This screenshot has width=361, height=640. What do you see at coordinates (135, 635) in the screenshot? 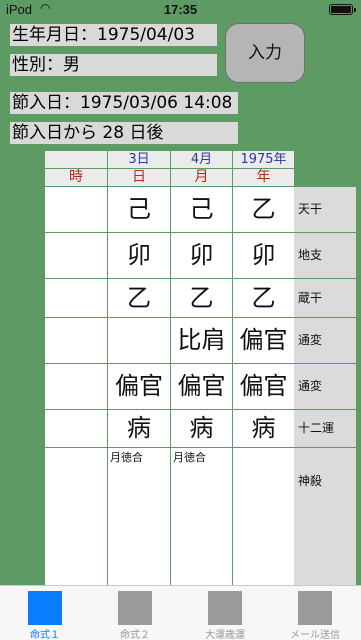
I see `tab-label: 命式２` at bounding box center [135, 635].